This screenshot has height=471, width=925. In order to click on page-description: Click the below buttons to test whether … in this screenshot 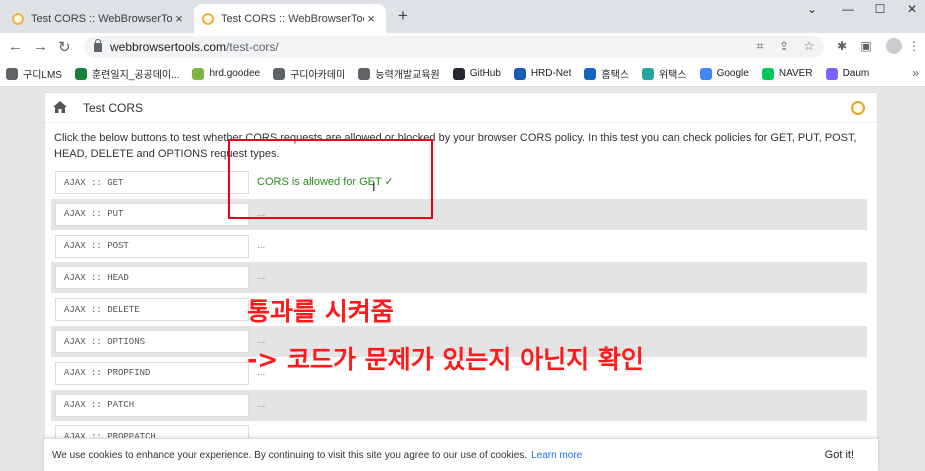, I will do `click(455, 146)`.